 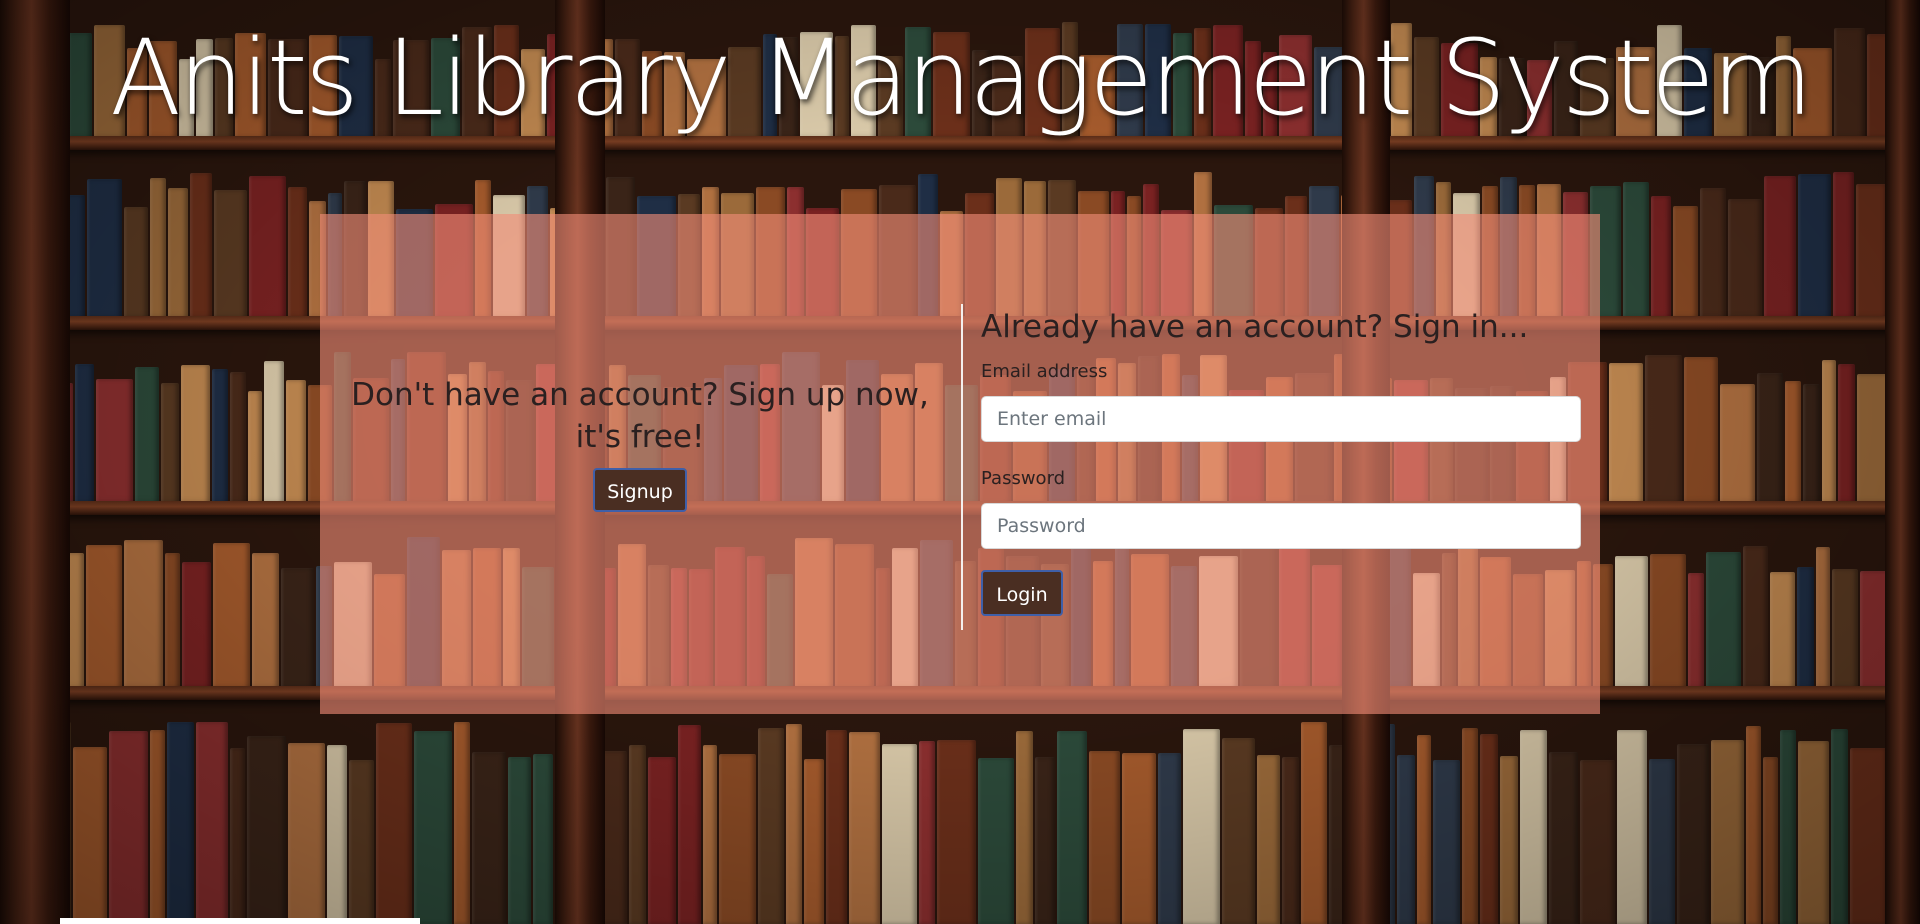 I want to click on vertical-divider, so click(x=962, y=467).